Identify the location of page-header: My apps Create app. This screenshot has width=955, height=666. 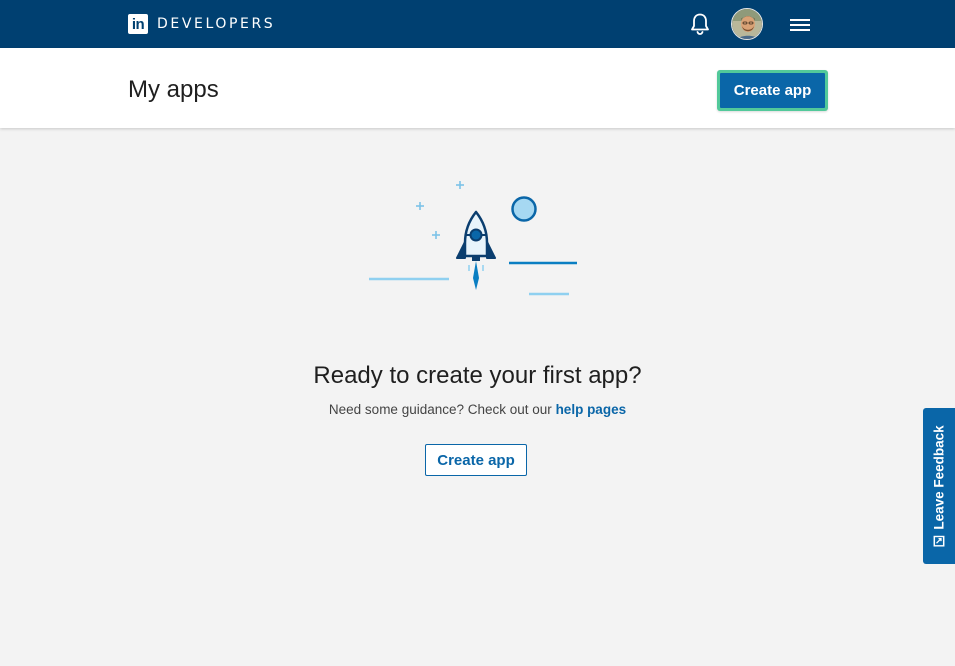
(477, 88).